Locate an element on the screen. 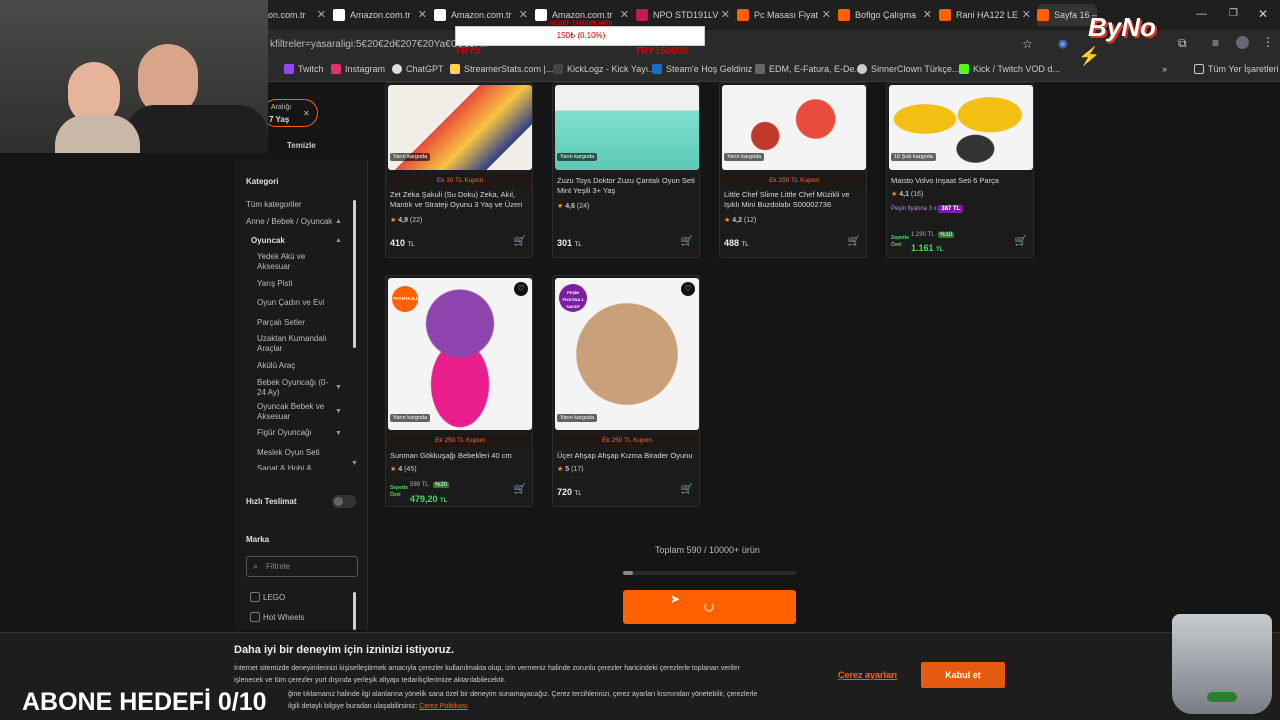  bookmark-steam: Steam'e Hoş Geldiniz is located at coordinates (702, 69).